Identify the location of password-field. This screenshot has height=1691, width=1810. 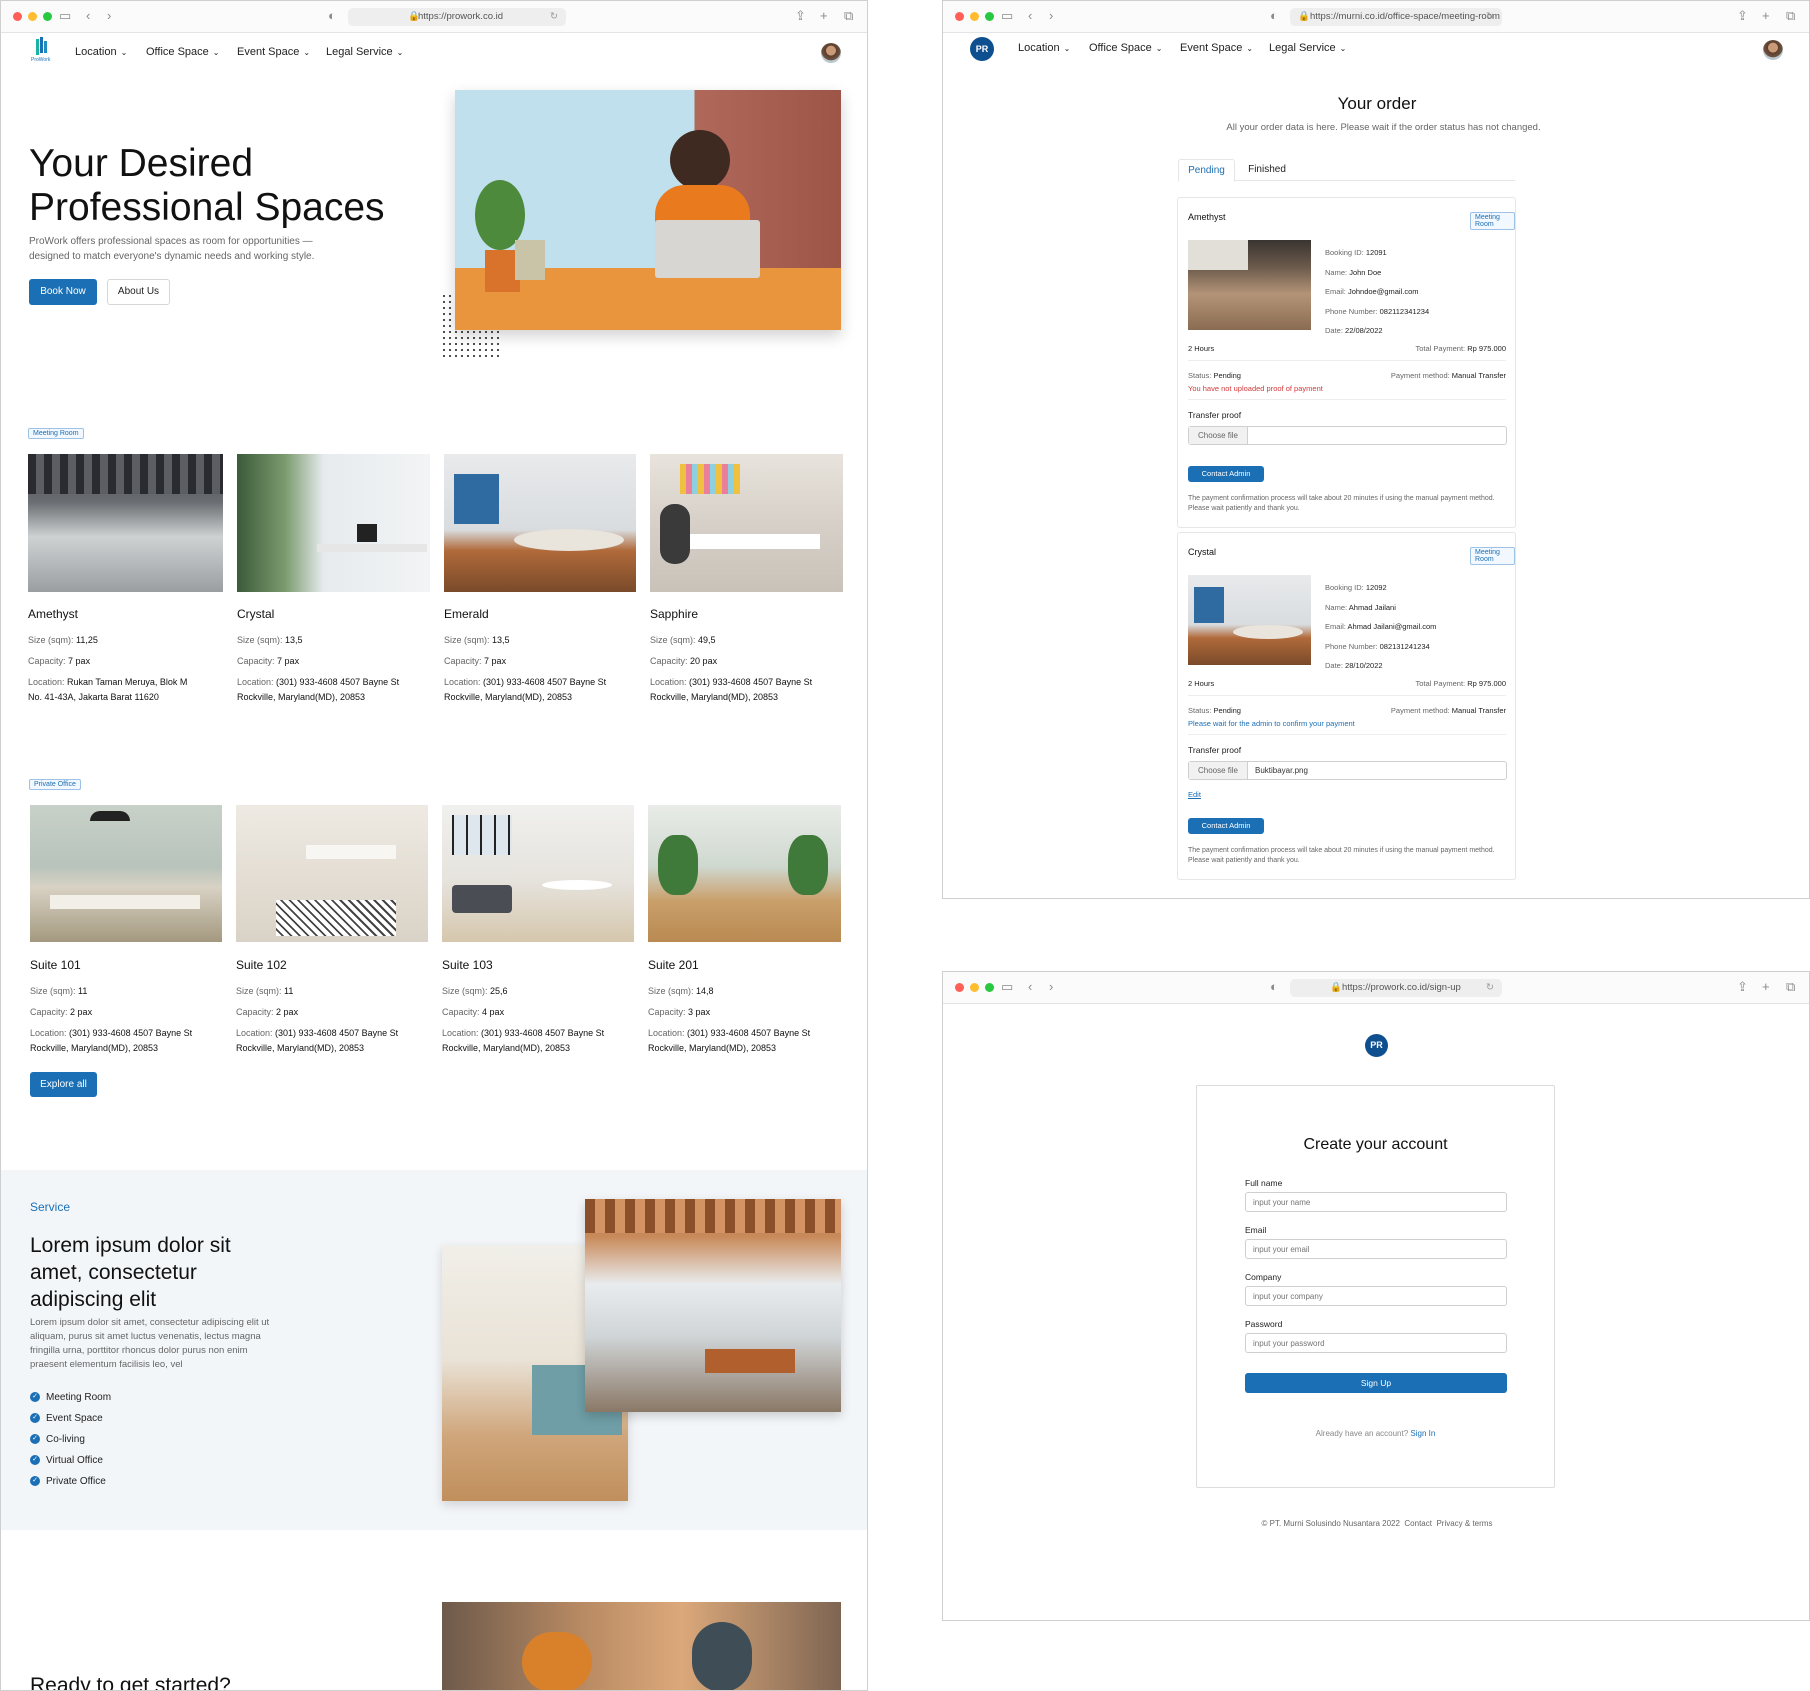
(1376, 1343).